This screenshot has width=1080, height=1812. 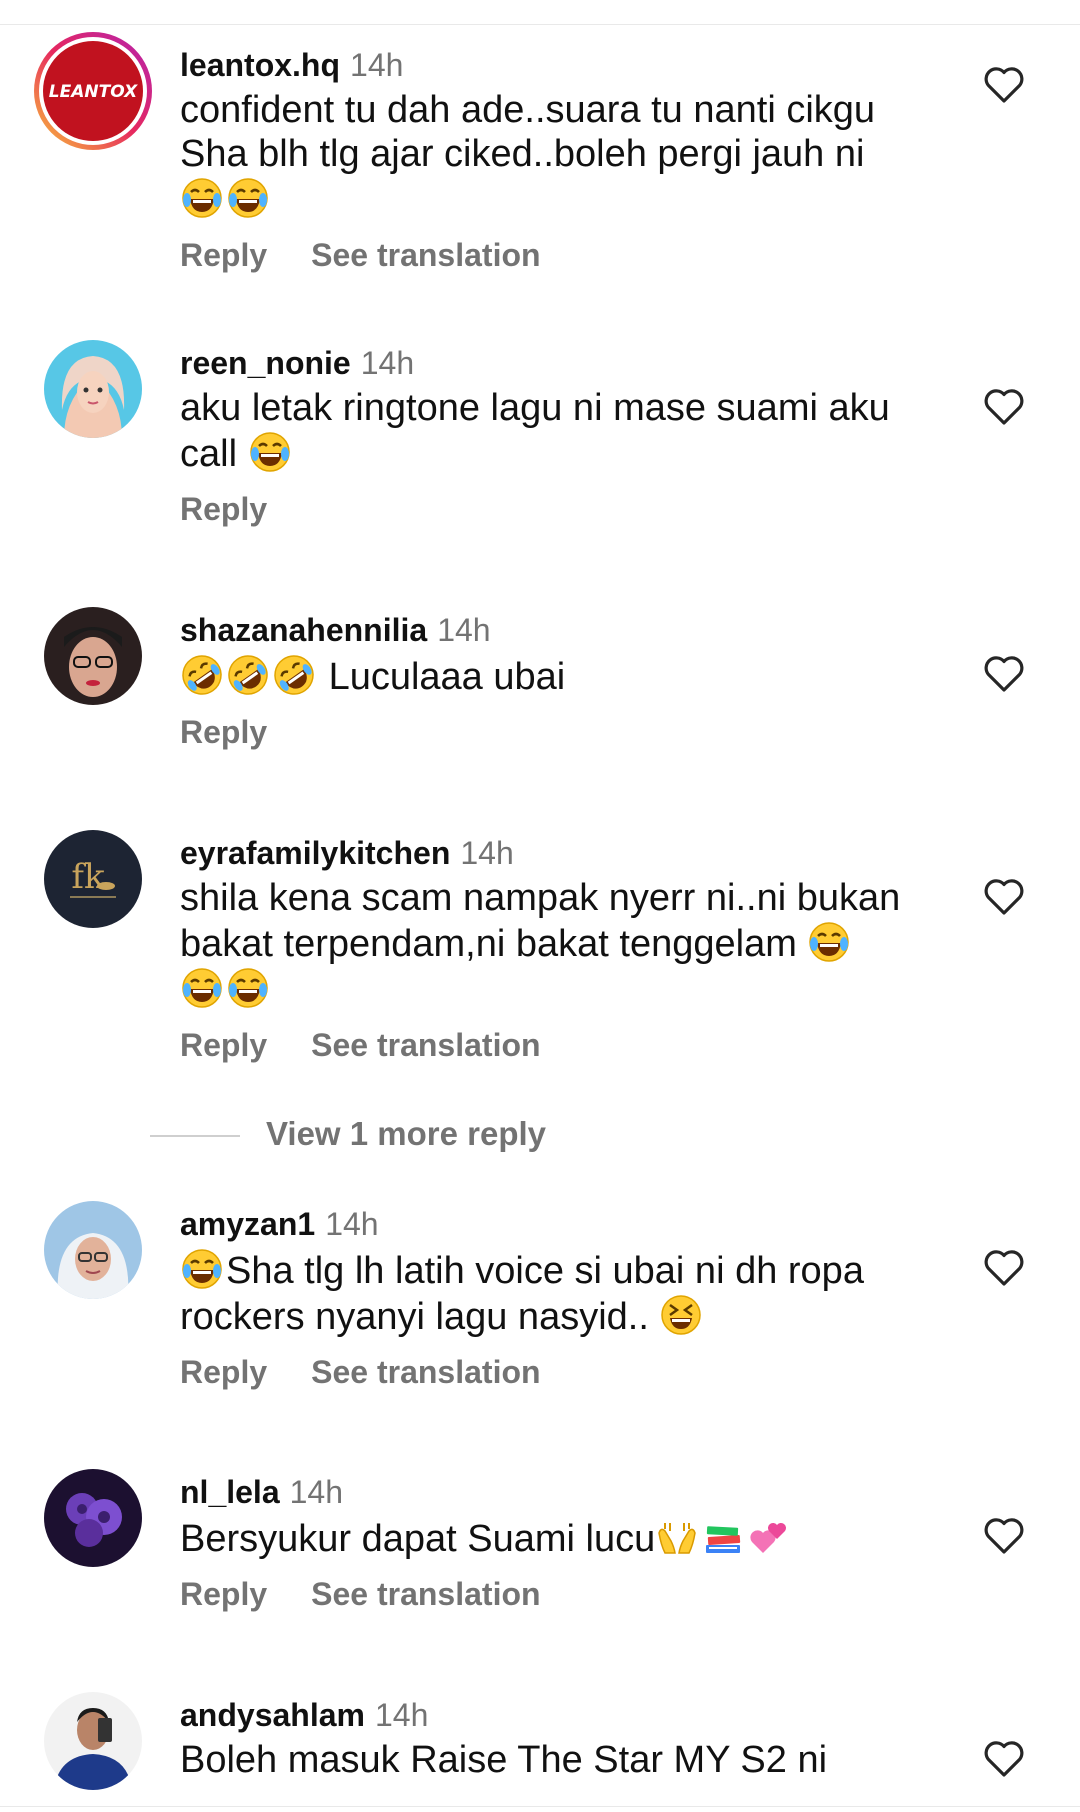 I want to click on username: andysahlam, so click(x=272, y=1715).